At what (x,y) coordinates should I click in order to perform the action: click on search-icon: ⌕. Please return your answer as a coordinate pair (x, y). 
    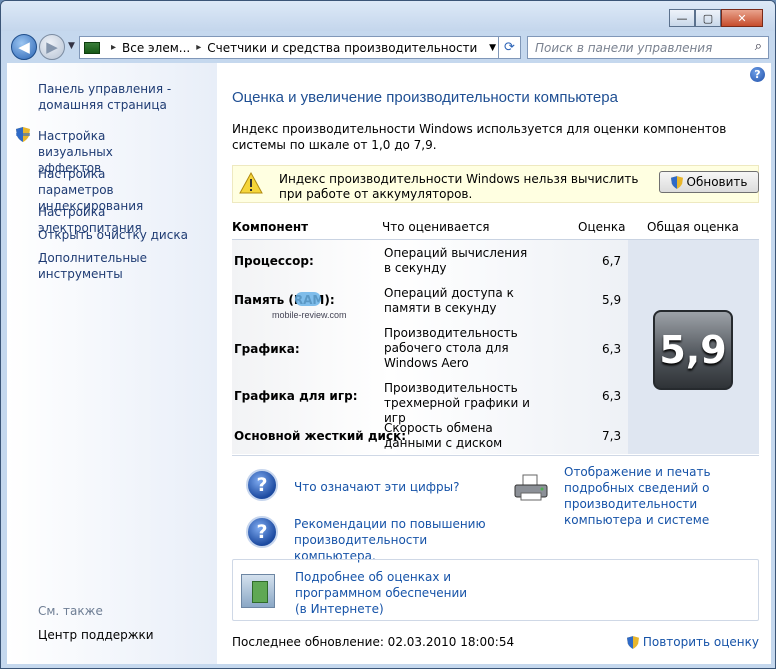
    Looking at the image, I should click on (758, 46).